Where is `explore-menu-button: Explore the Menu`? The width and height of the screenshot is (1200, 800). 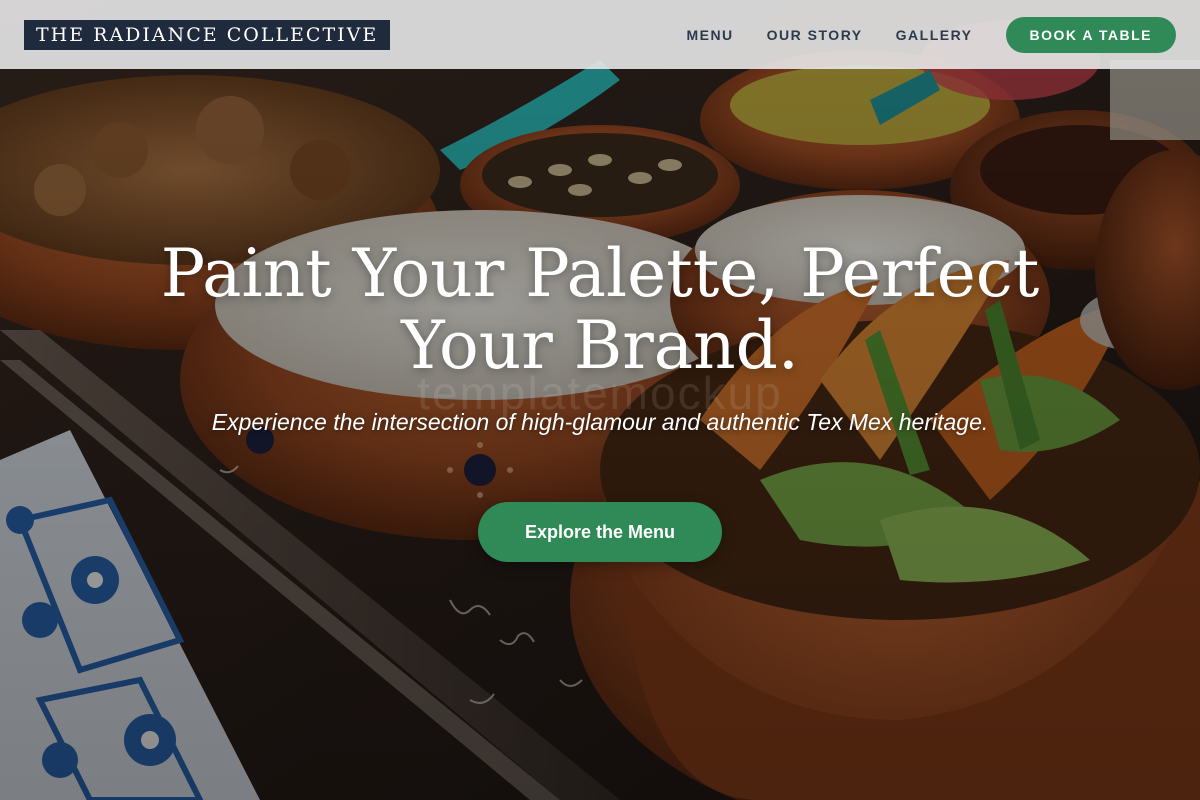 explore-menu-button: Explore the Menu is located at coordinates (600, 532).